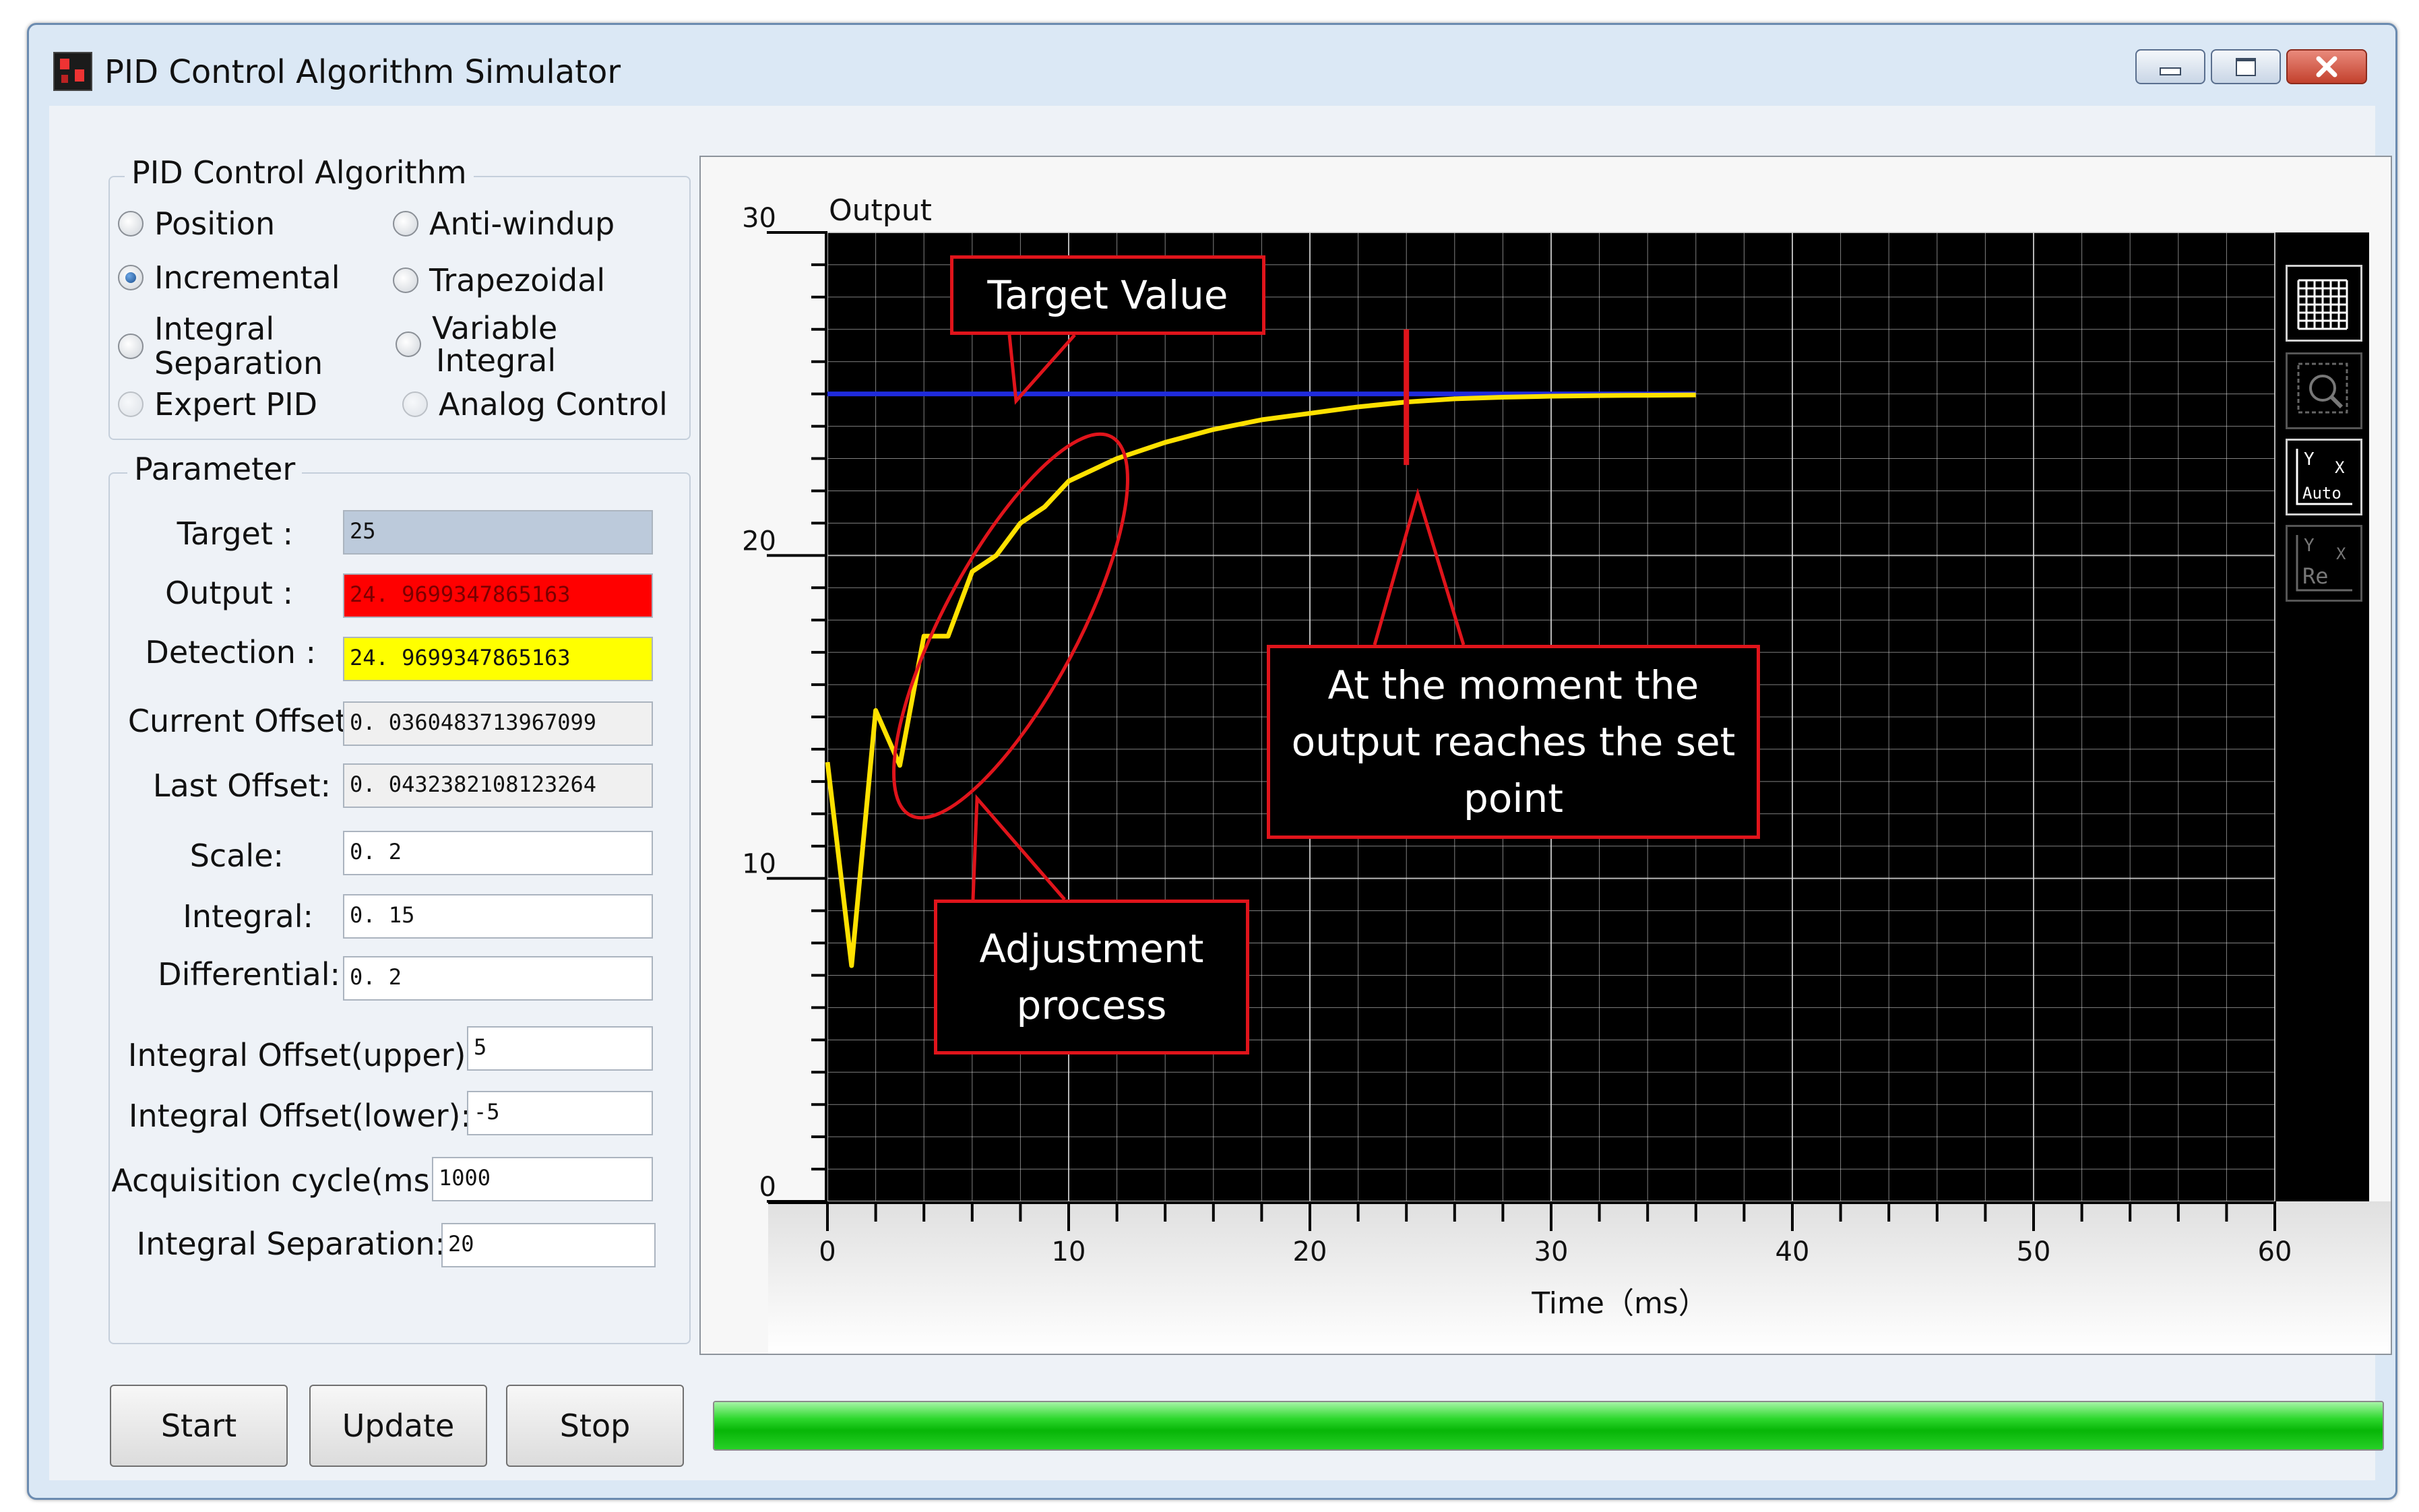  What do you see at coordinates (553, 404) in the screenshot?
I see `radio-label: Analog Control` at bounding box center [553, 404].